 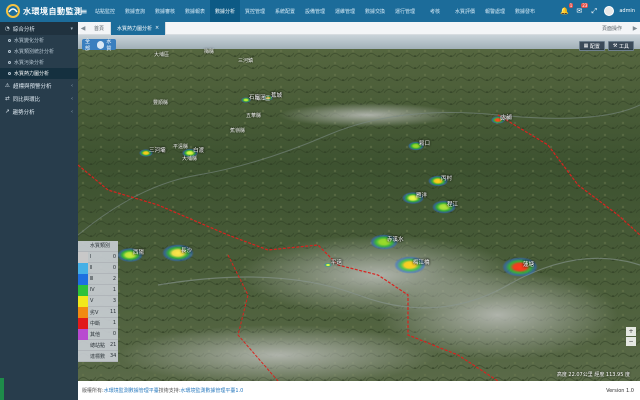 What do you see at coordinates (395, 239) in the screenshot?
I see `station-label: 赤溪水` at bounding box center [395, 239].